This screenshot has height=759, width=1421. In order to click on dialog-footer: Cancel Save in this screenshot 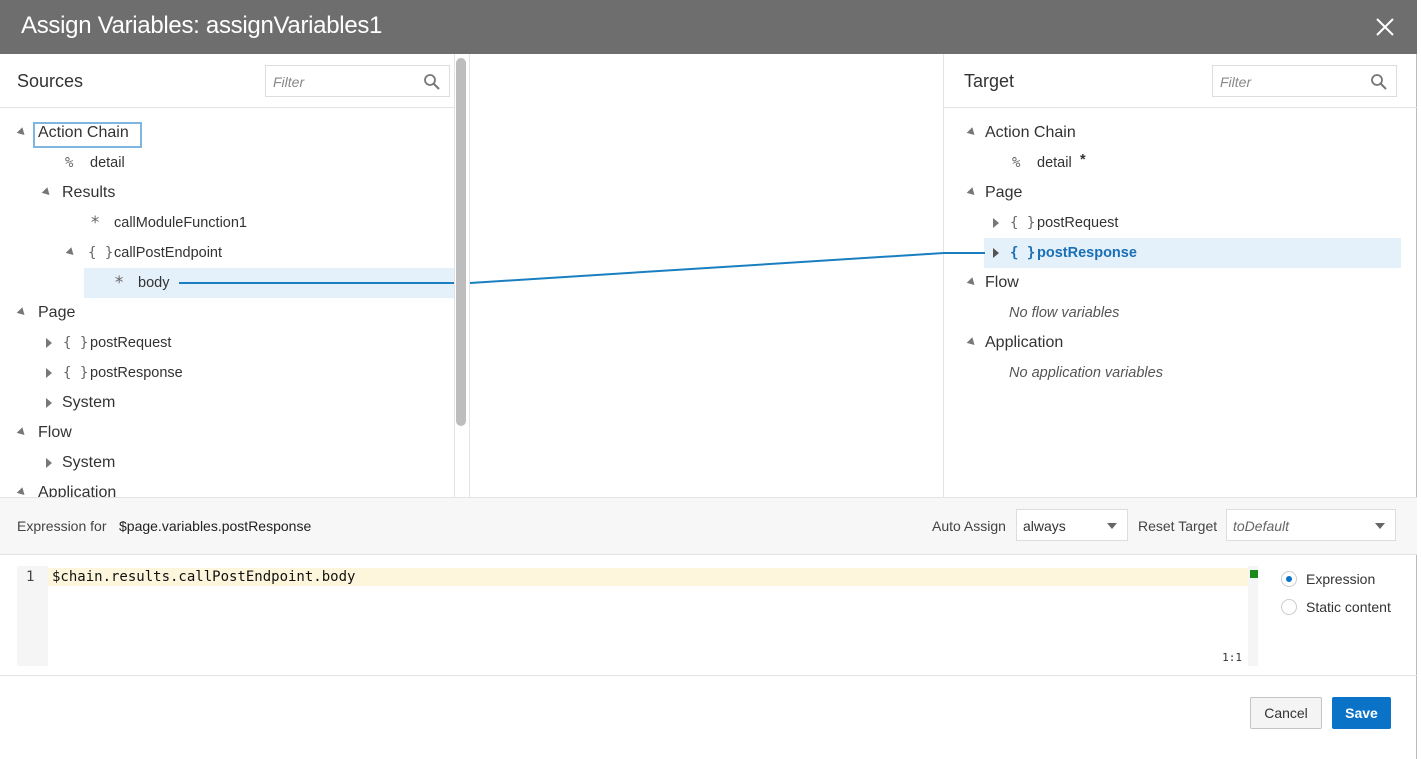, I will do `click(708, 717)`.